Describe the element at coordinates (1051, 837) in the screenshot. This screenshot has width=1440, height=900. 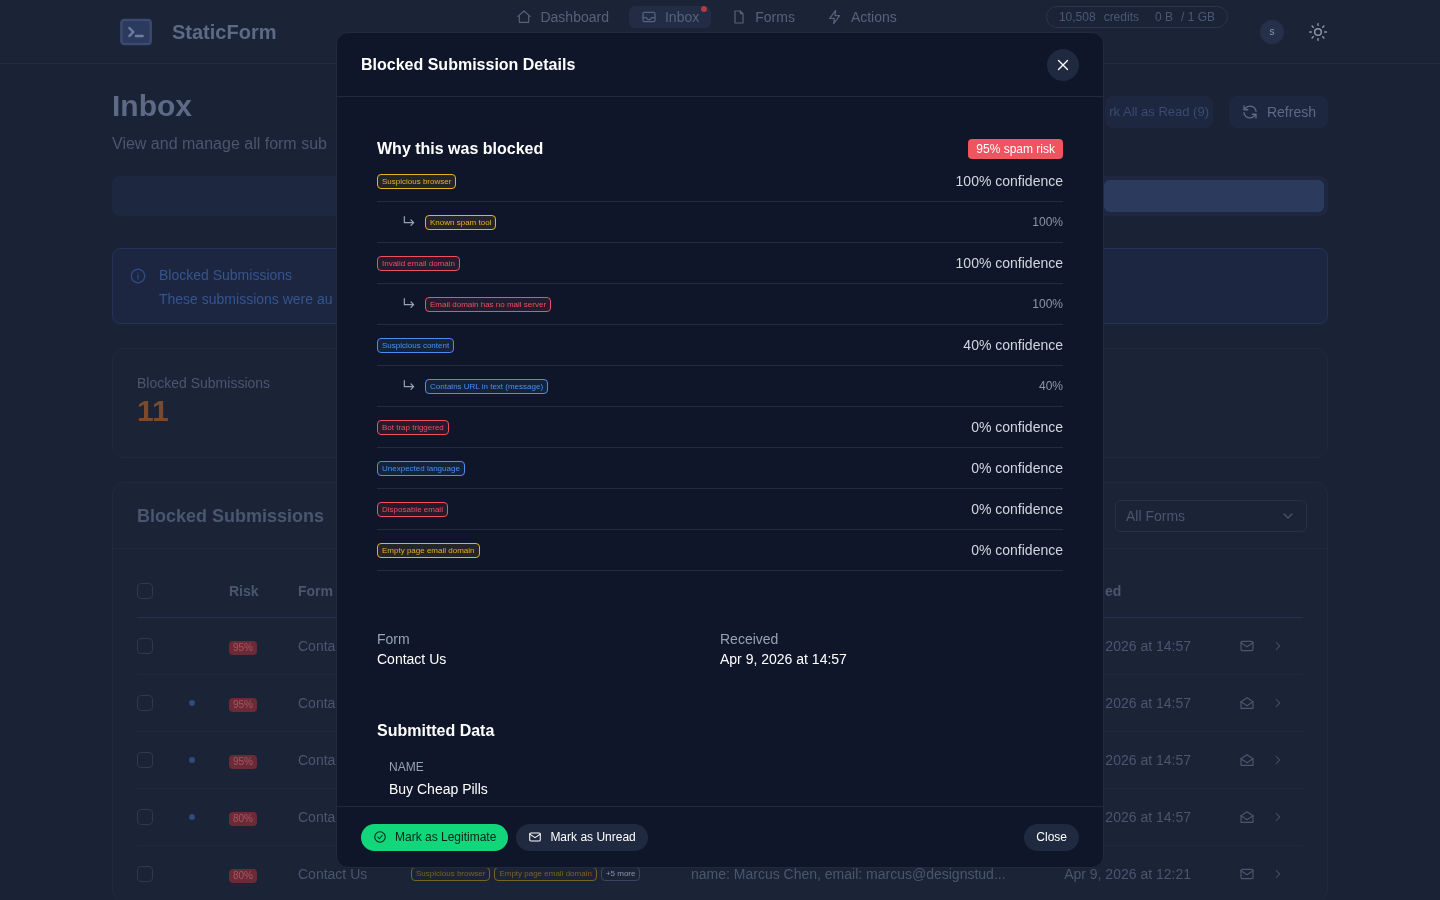
I see `close-dialog-button: Close` at that location.